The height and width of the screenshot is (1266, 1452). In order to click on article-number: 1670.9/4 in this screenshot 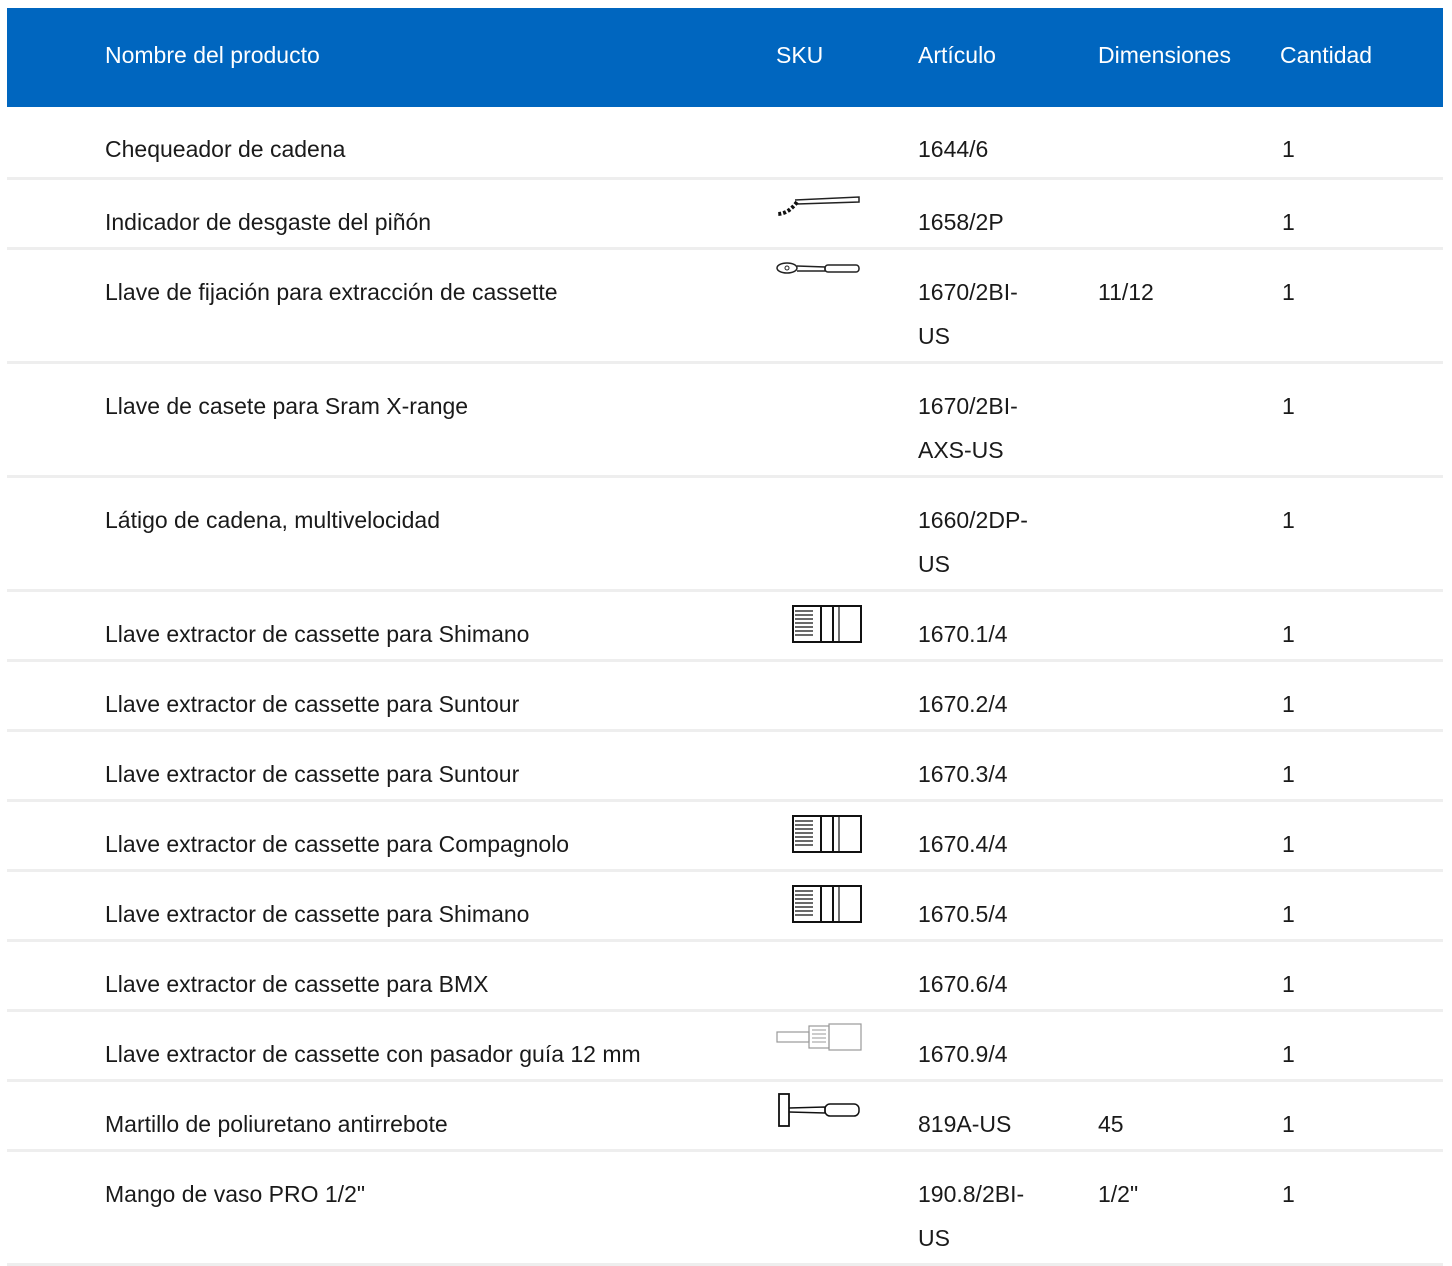, I will do `click(963, 1054)`.